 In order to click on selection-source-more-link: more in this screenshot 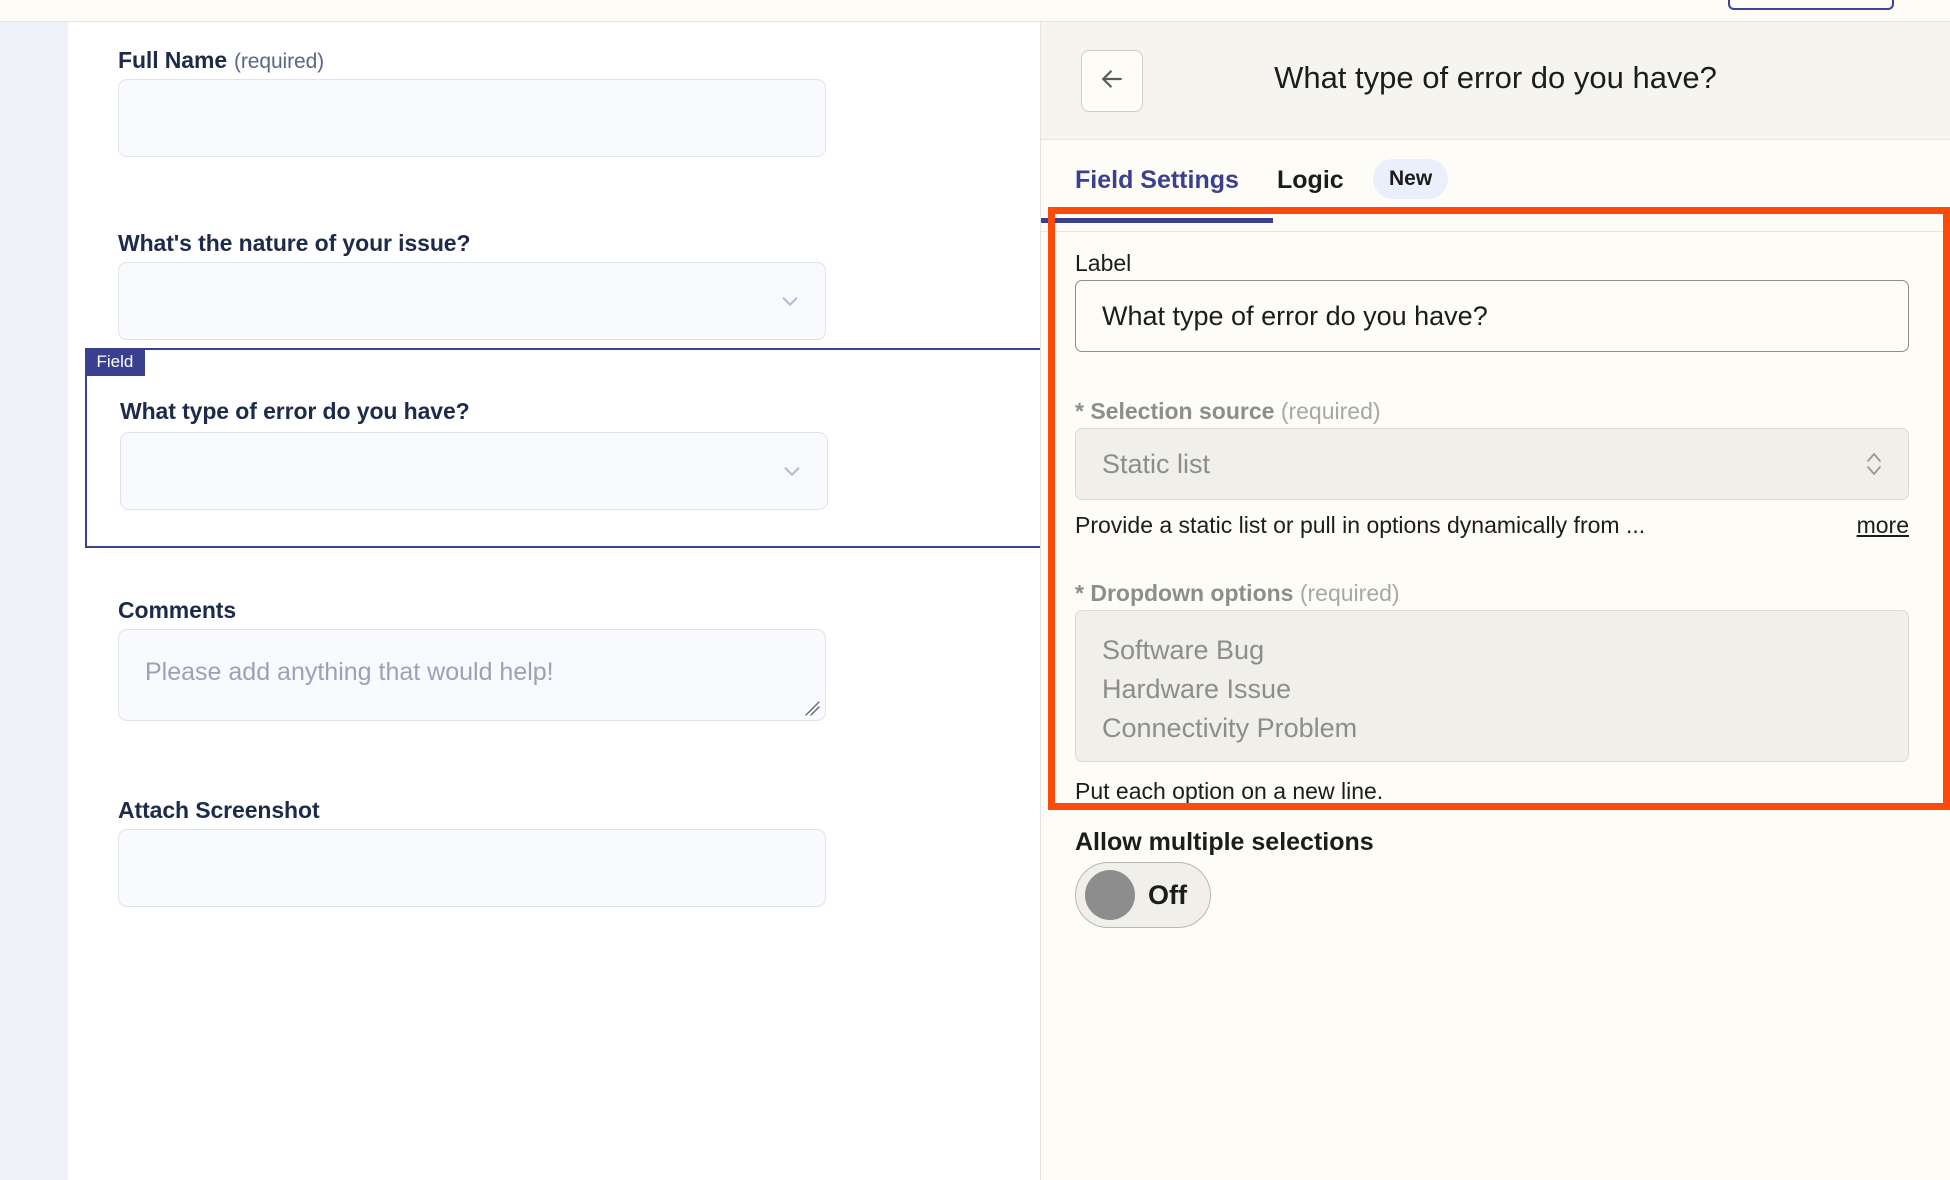, I will do `click(1883, 525)`.